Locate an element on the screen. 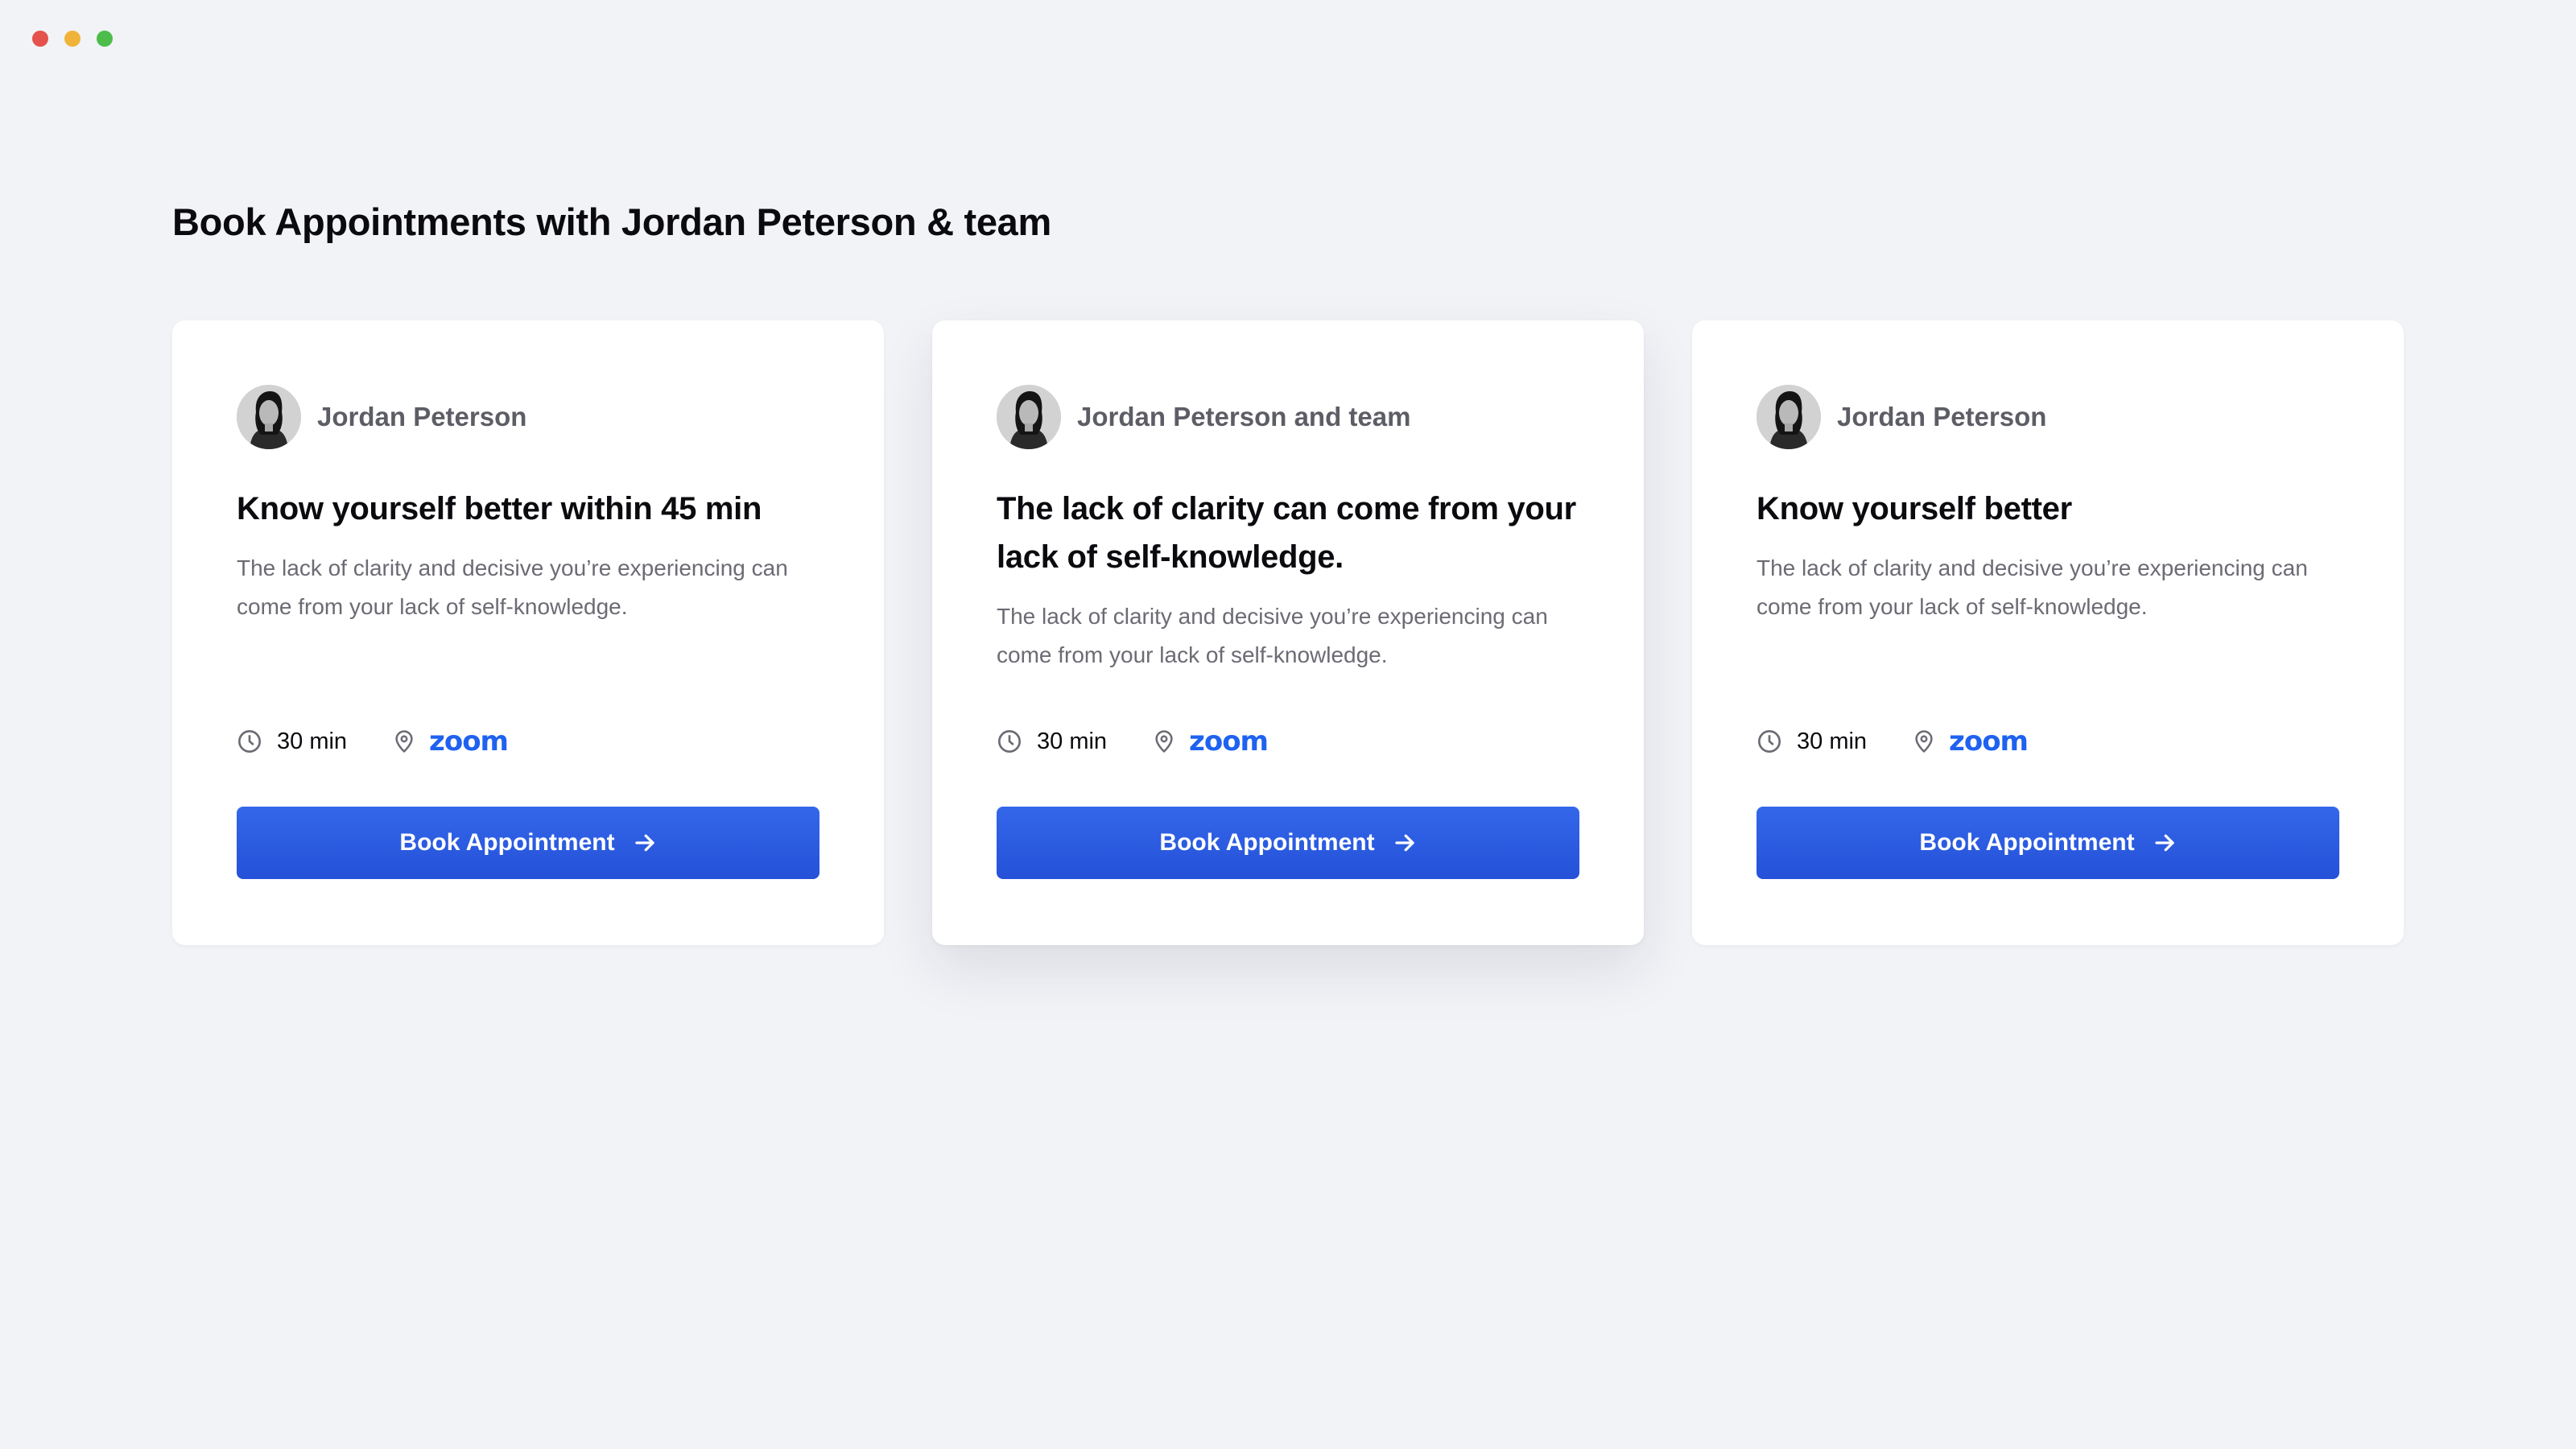  minimize-window-button is located at coordinates (72, 39).